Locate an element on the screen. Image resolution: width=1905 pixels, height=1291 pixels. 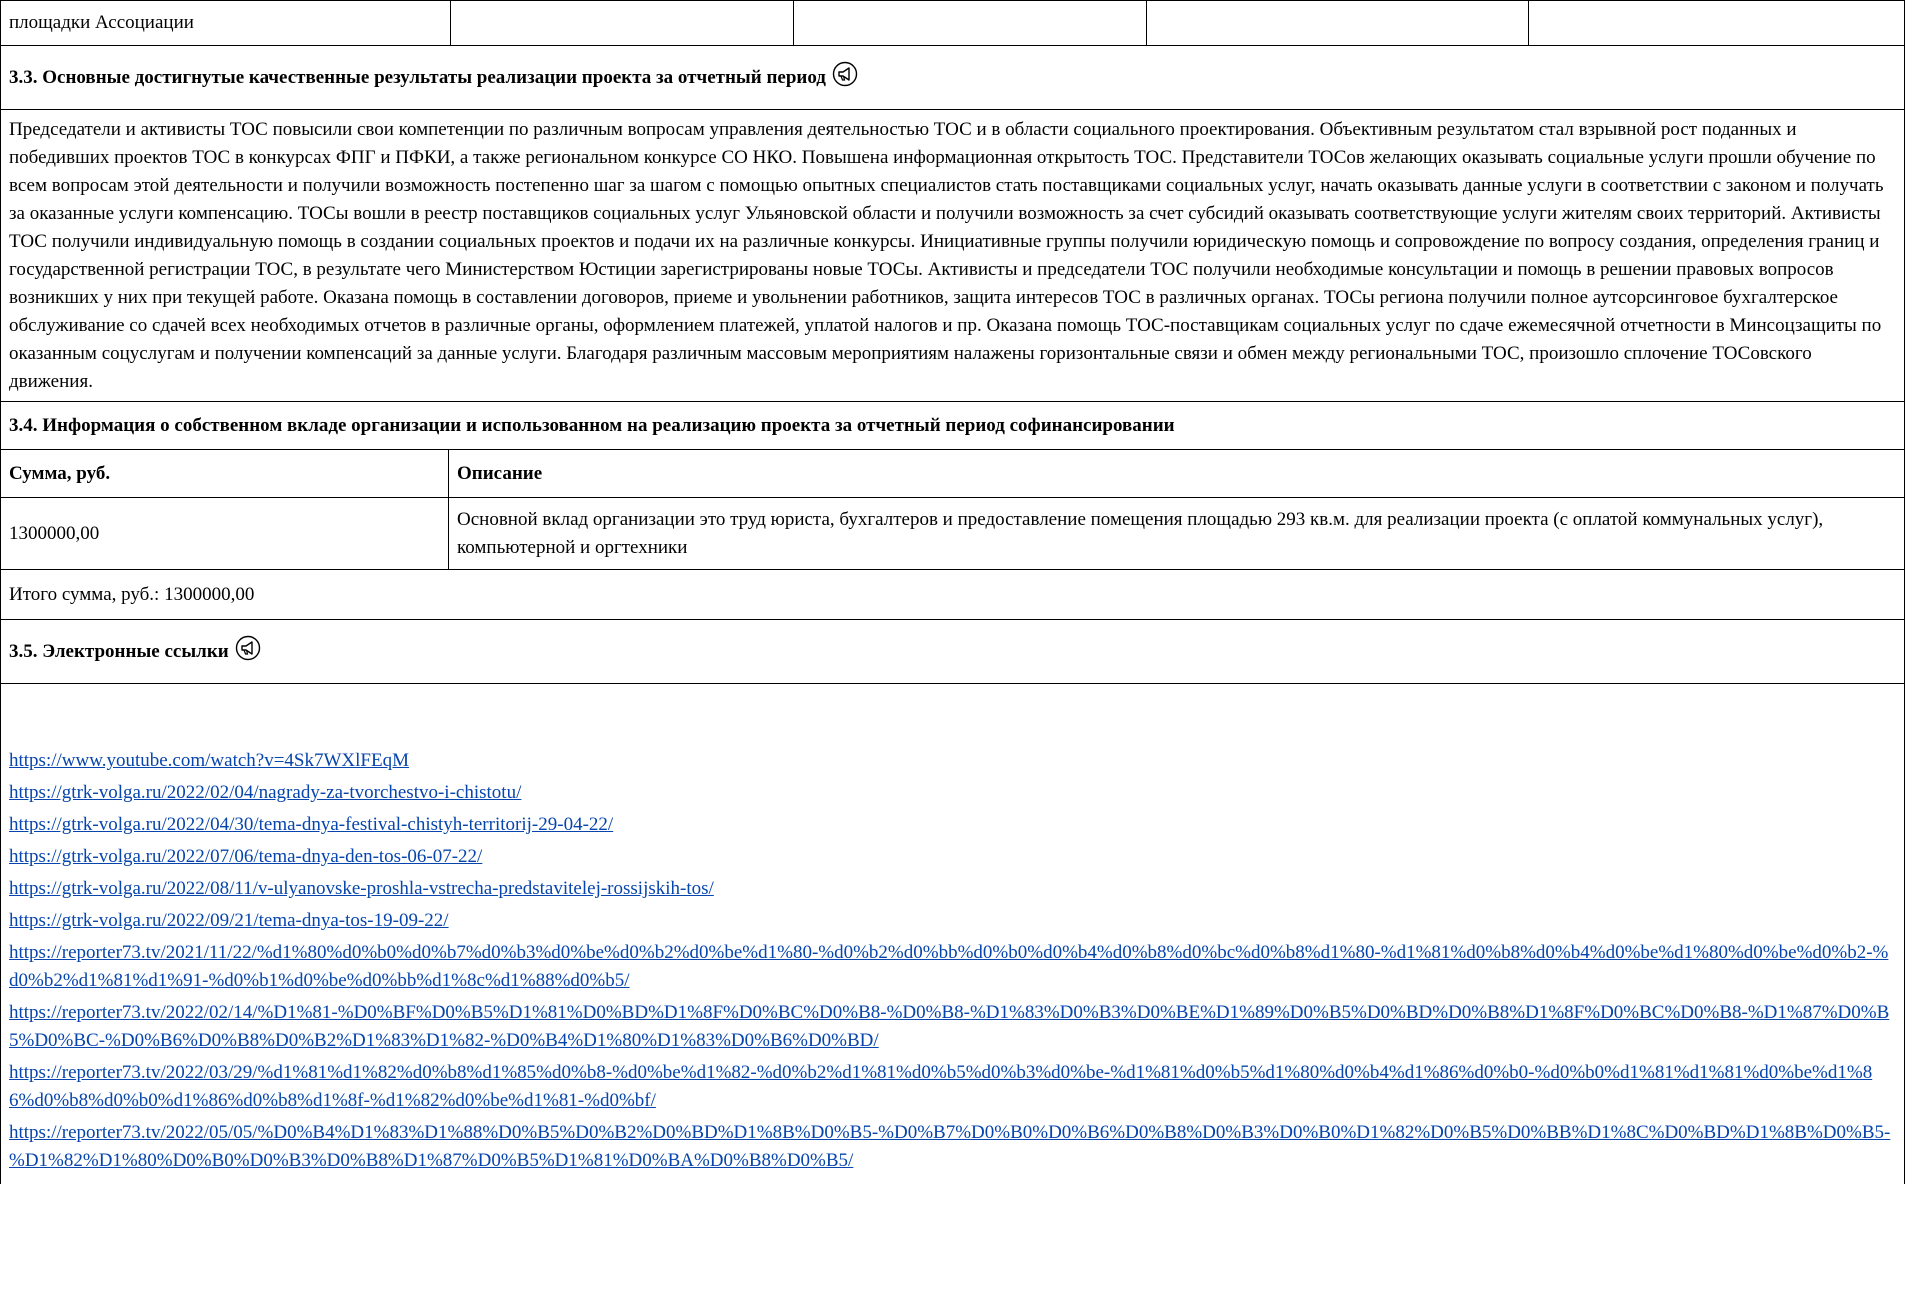
col-header-sum: Сумма, руб. is located at coordinates (225, 473).